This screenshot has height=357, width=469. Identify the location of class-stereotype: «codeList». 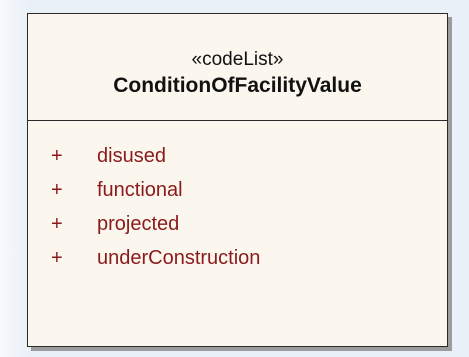
(237, 59).